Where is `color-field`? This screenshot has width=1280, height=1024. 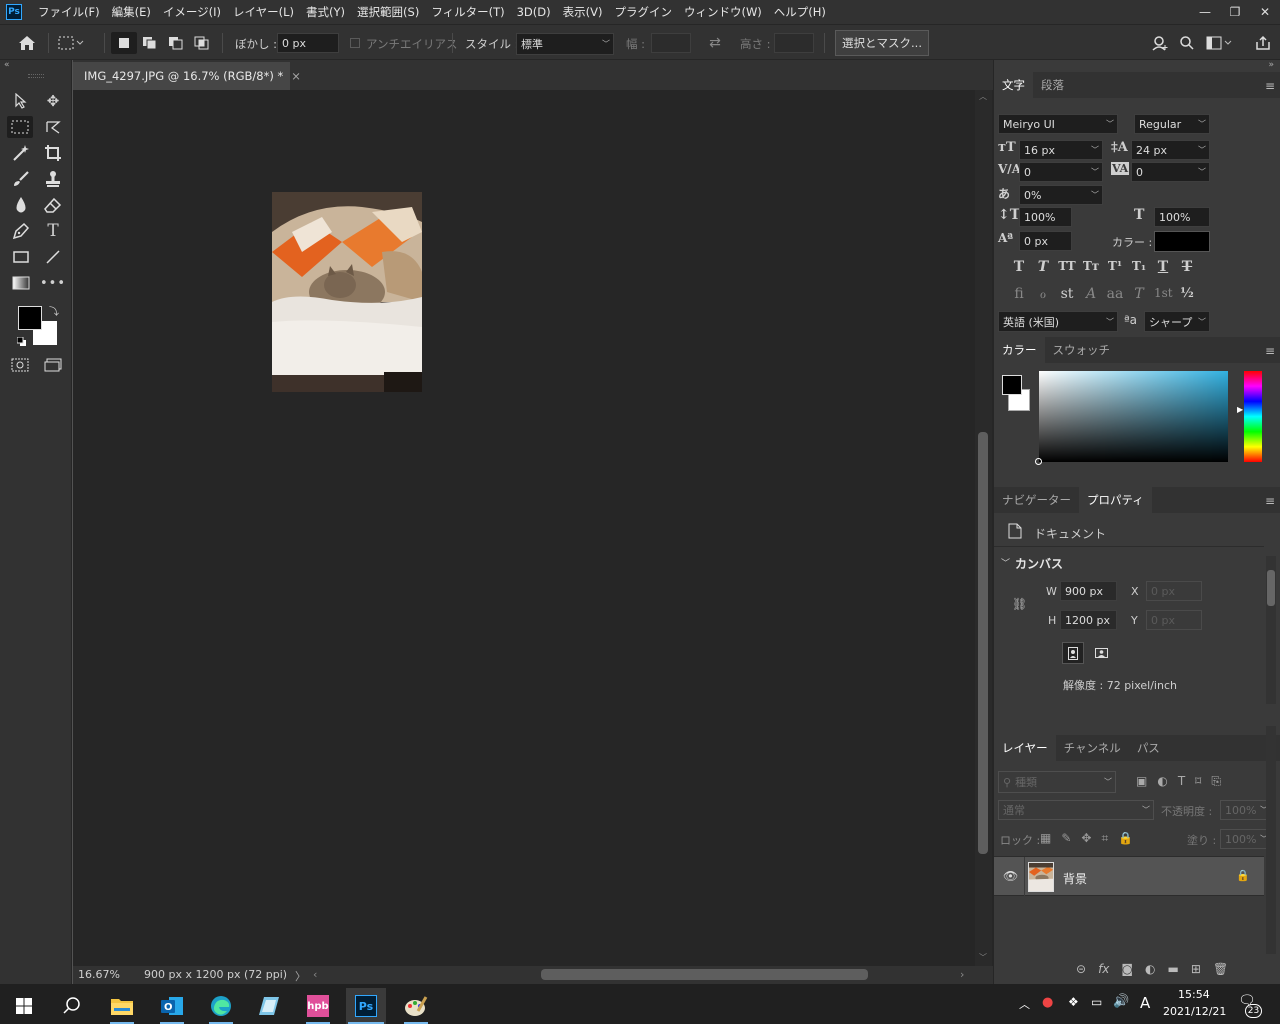
color-field is located at coordinates (1131, 418).